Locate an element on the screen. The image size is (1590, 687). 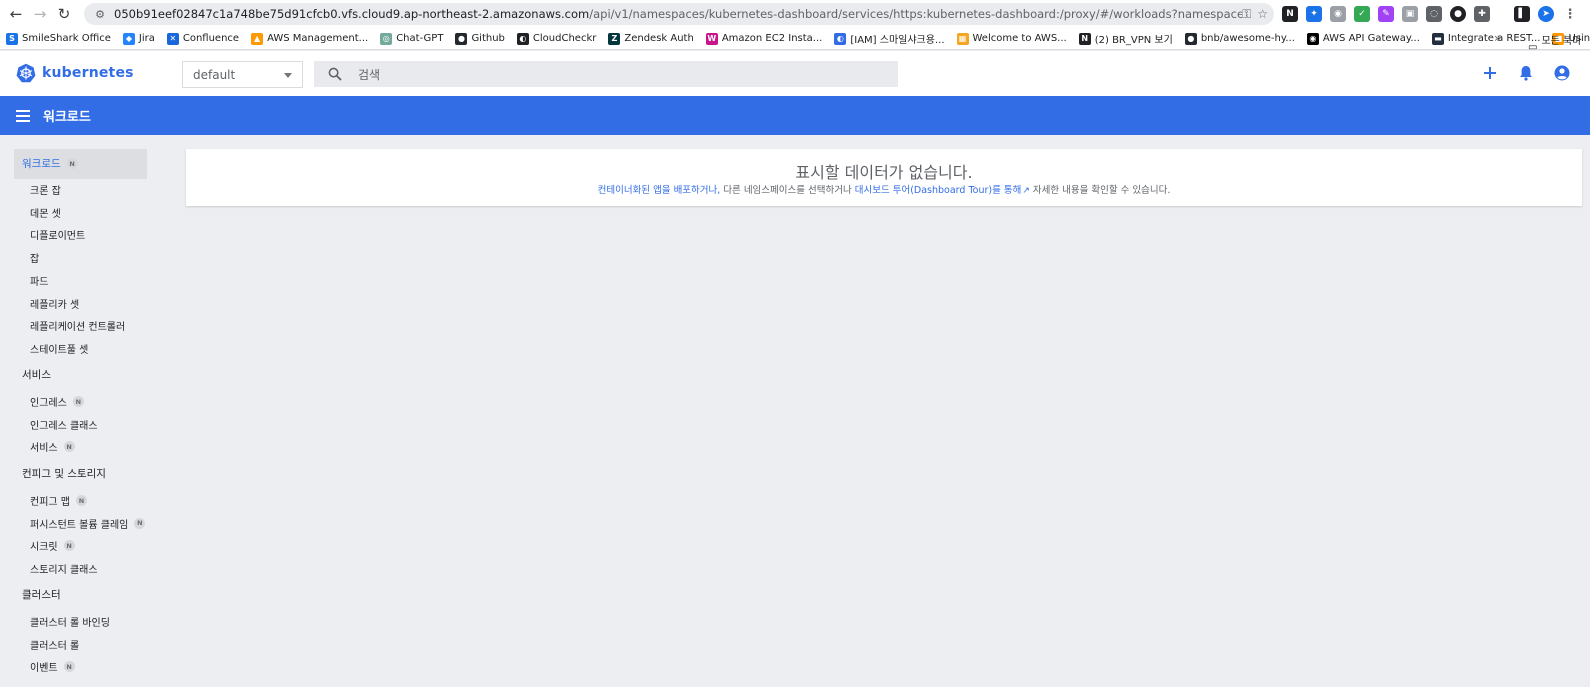
kubernetes-logo: kubernetes is located at coordinates (75, 73).